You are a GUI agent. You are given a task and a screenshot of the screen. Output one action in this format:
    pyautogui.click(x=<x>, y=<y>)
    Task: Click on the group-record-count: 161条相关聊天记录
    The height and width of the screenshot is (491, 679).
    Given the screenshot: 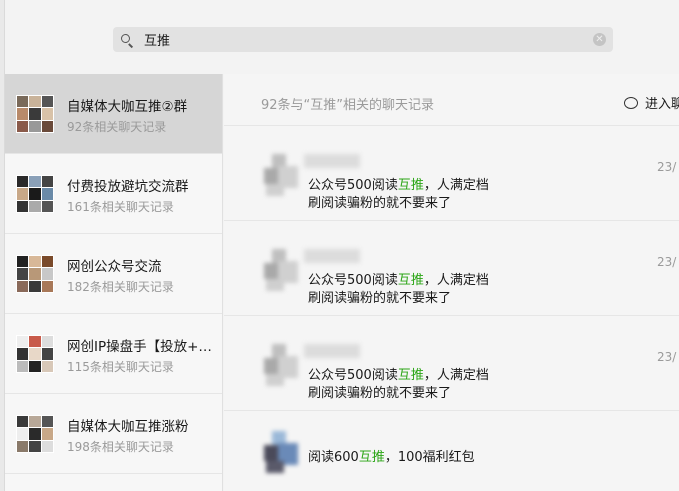 What is the action you would take?
    pyautogui.click(x=120, y=207)
    